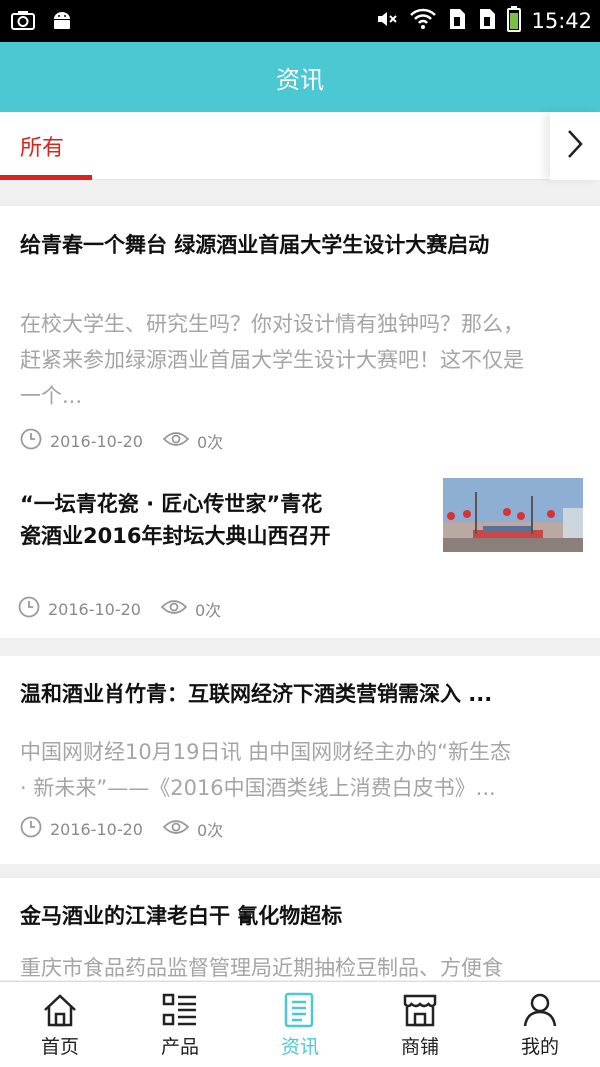 This screenshot has width=600, height=1067. I want to click on sim1-icon, so click(457, 21).